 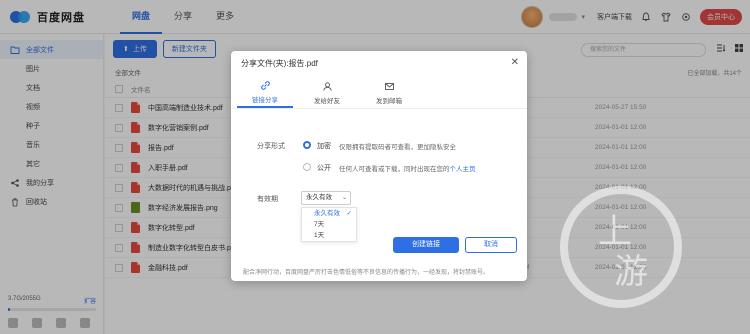 I want to click on close-icon: ✕, so click(x=515, y=62).